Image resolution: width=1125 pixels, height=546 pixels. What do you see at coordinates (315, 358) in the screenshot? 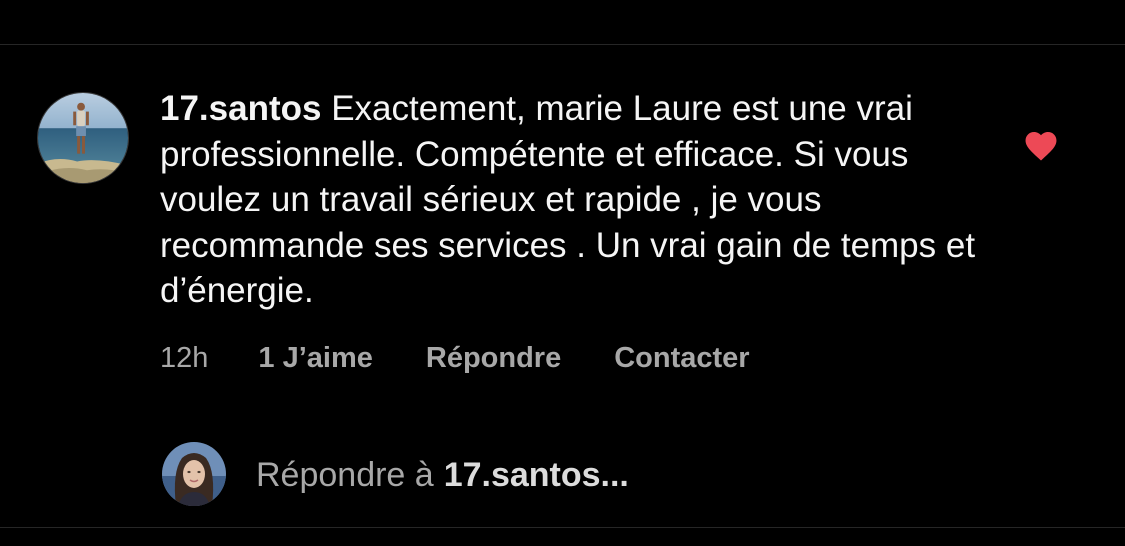
I see `likes-count-button: 1 J’aime` at bounding box center [315, 358].